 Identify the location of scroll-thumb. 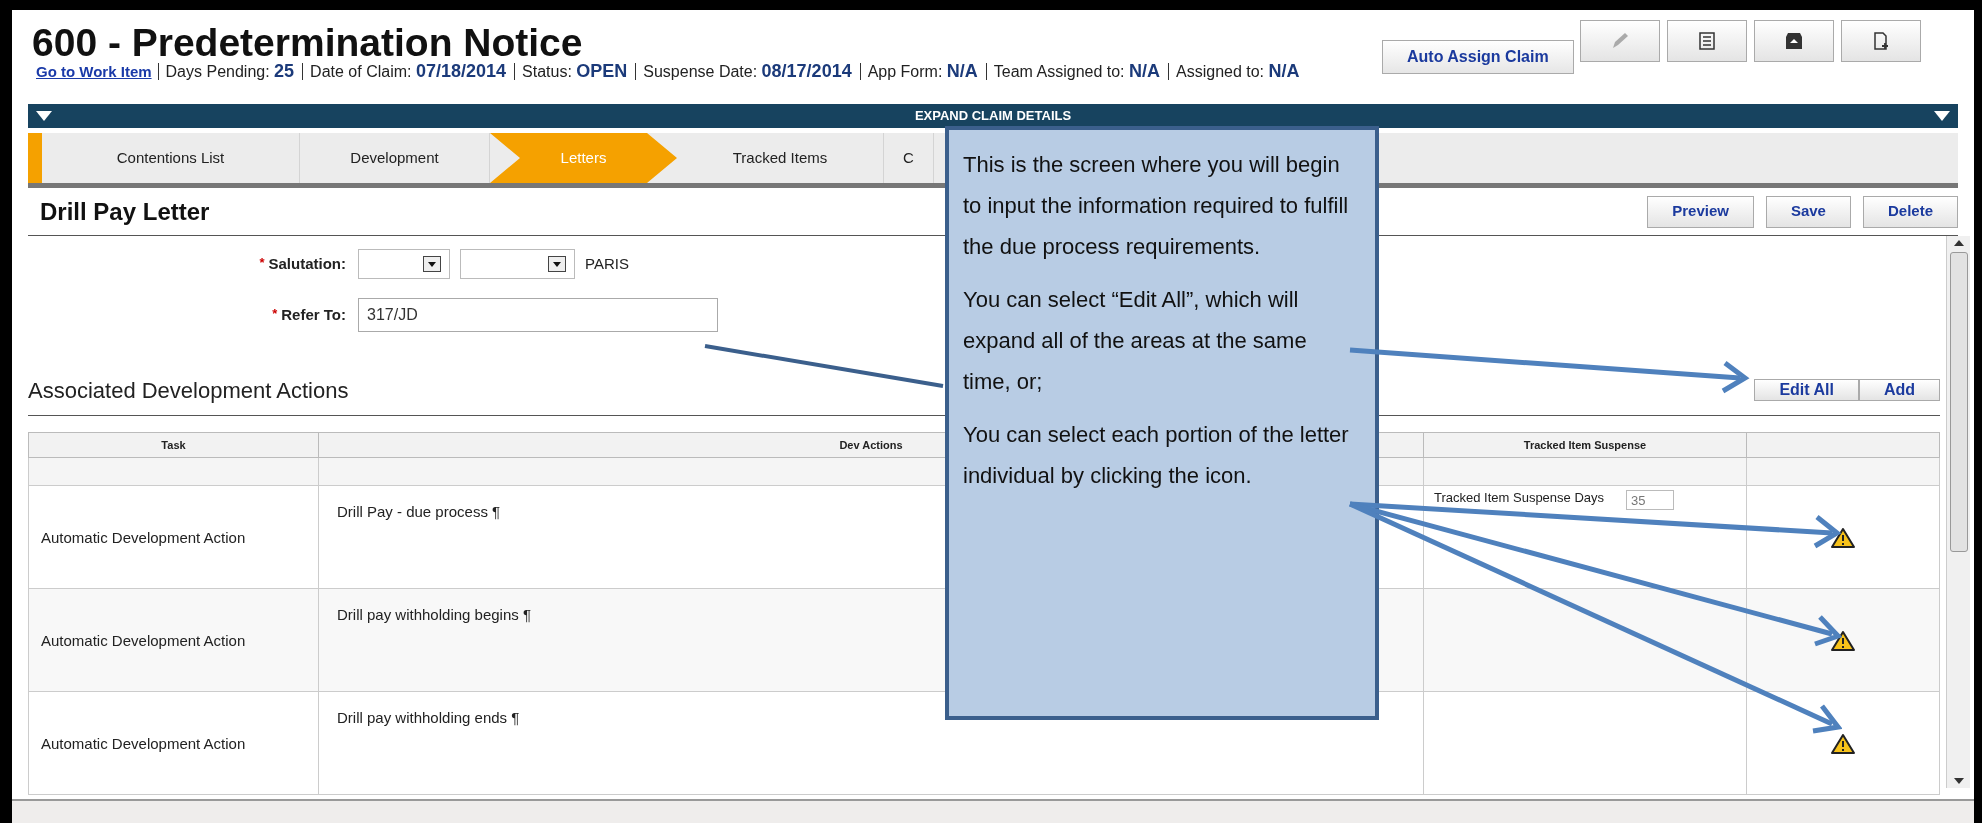
(1958, 402).